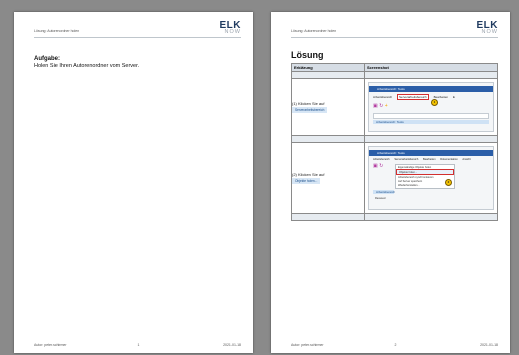 The height and width of the screenshot is (355, 519). What do you see at coordinates (453, 97) in the screenshot?
I see `tab-more: E` at bounding box center [453, 97].